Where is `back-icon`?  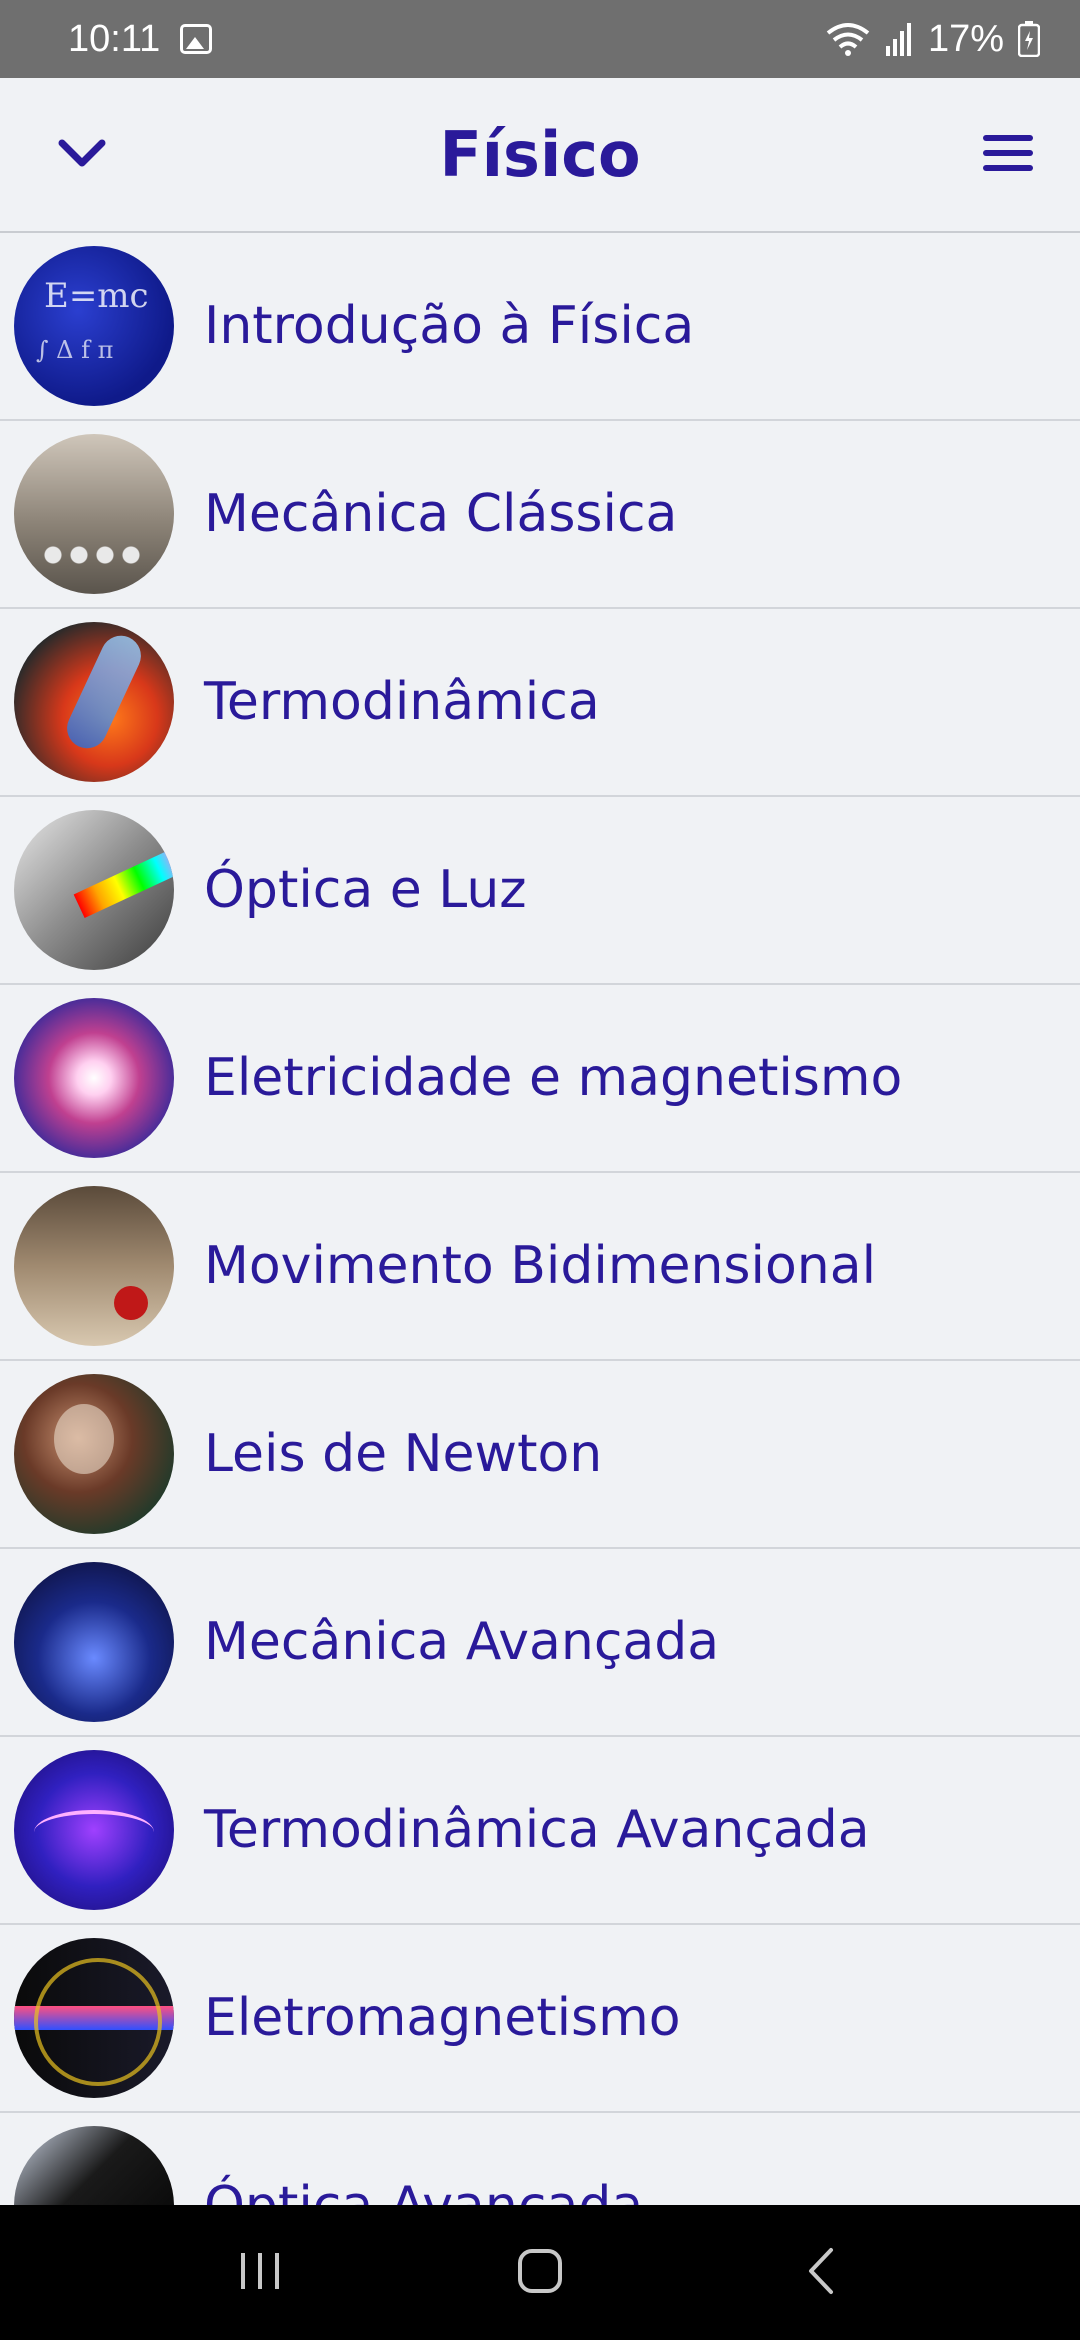 back-icon is located at coordinates (820, 2273).